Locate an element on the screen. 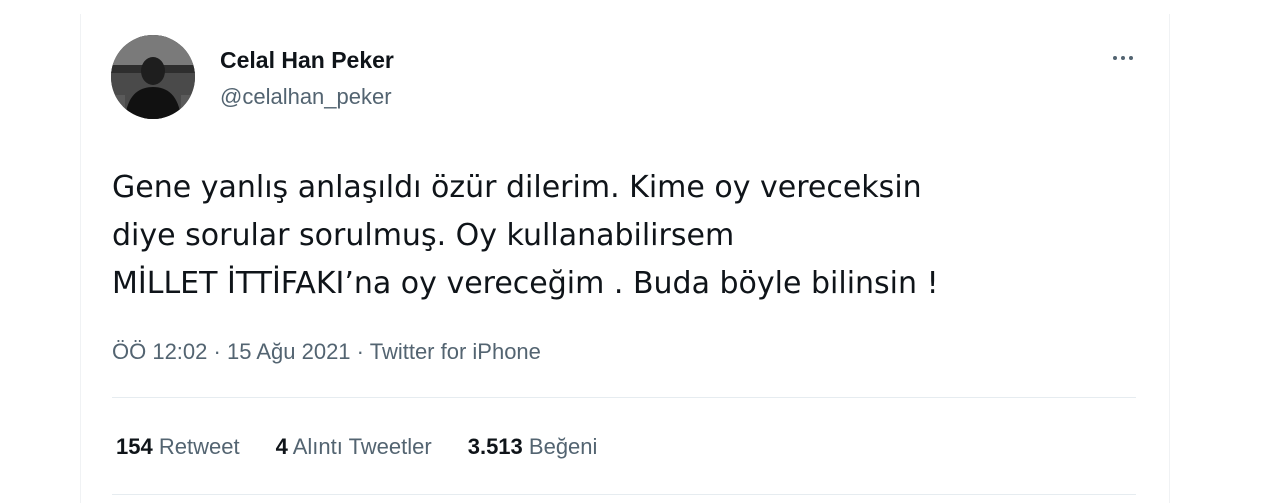 The width and height of the screenshot is (1280, 503). retweet-count: 154 Retweet is located at coordinates (178, 447).